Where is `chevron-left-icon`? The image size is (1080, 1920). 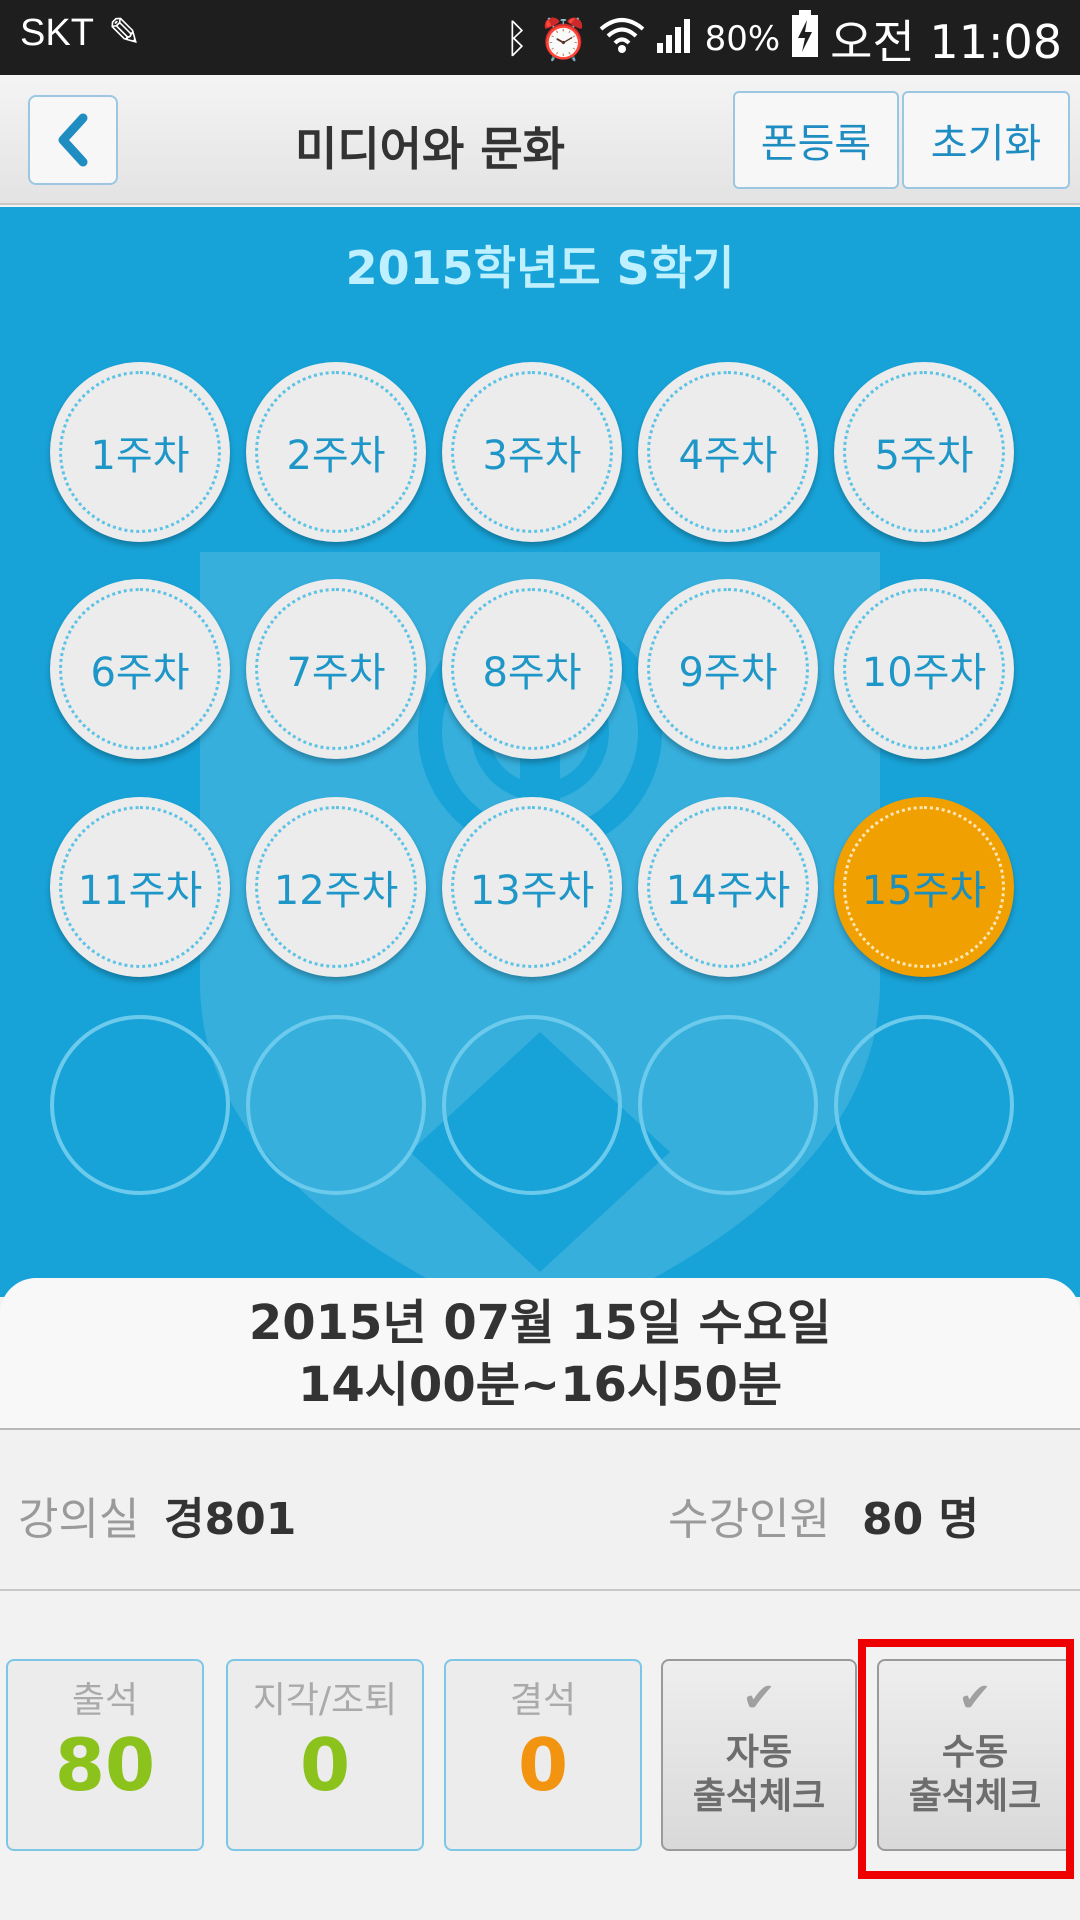
chevron-left-icon is located at coordinates (73, 140).